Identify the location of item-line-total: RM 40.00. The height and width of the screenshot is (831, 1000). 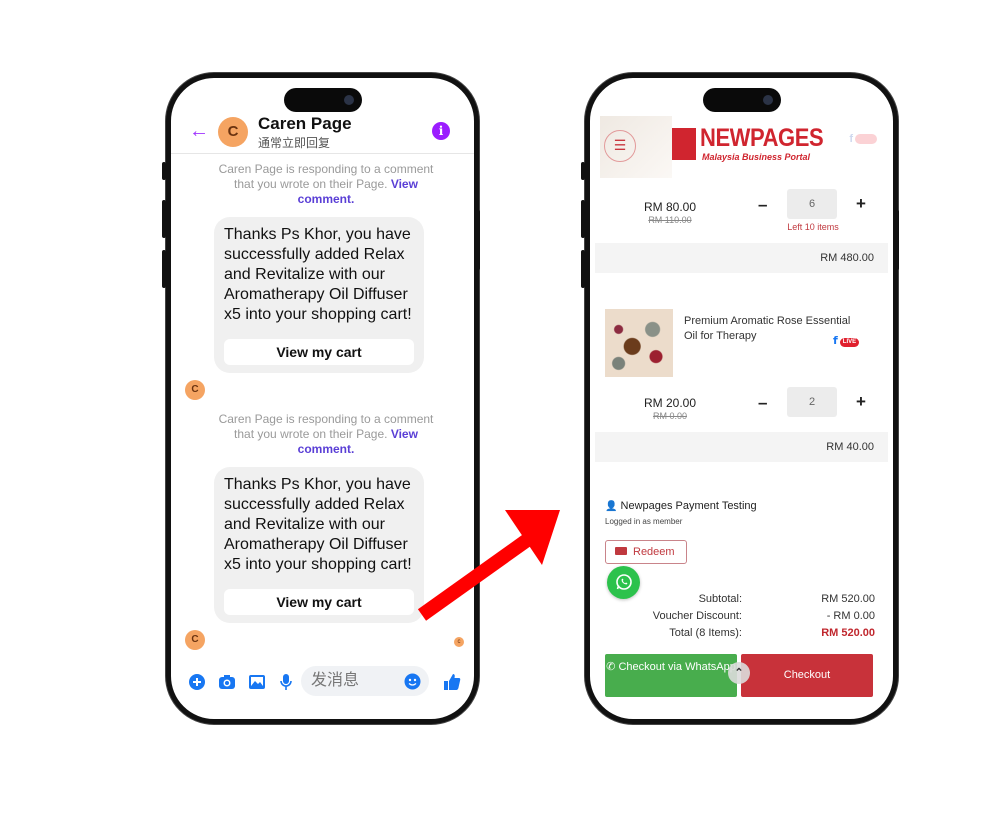
(741, 447).